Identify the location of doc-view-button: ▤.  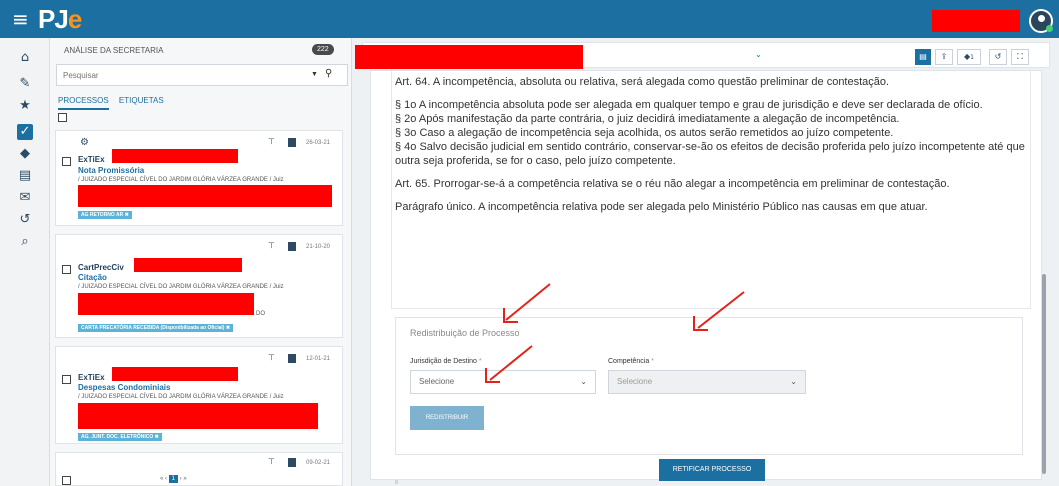
(923, 57).